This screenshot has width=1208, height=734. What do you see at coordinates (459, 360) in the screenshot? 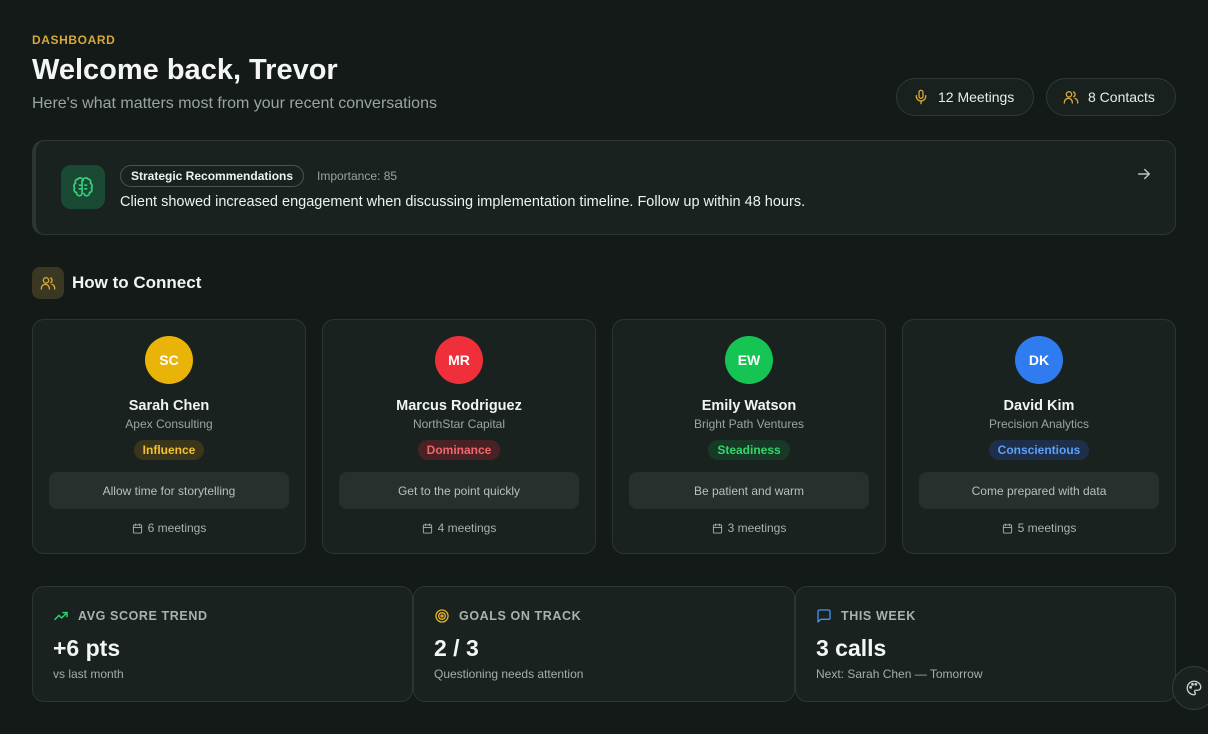
I see `avatar: MR` at bounding box center [459, 360].